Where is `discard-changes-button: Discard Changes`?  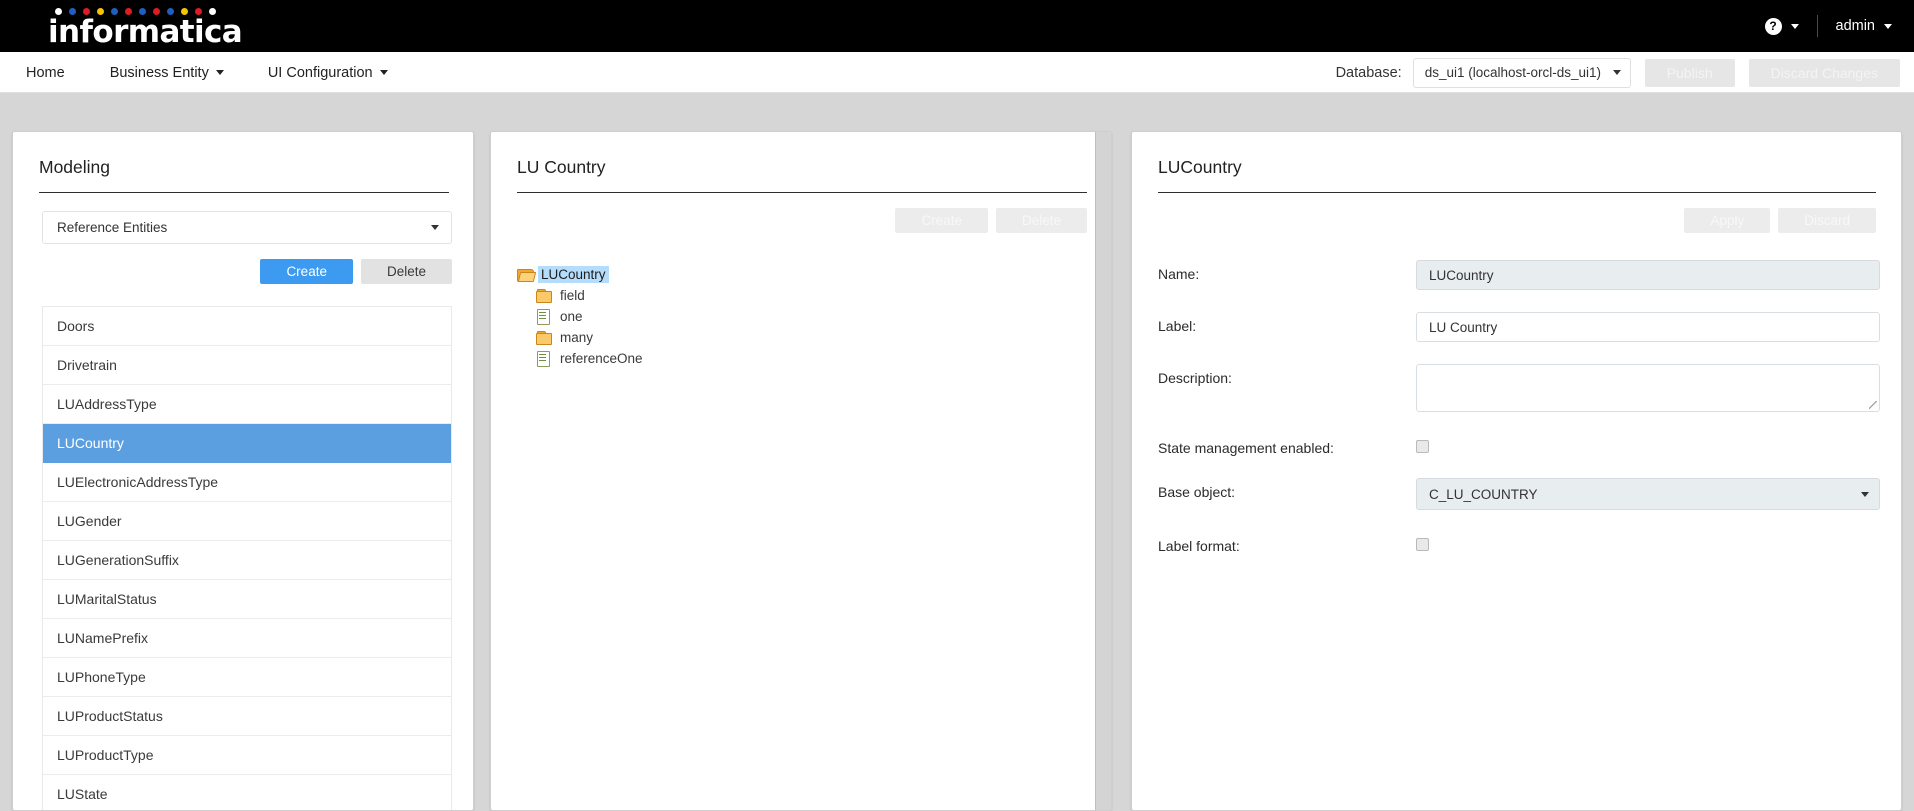
discard-changes-button: Discard Changes is located at coordinates (1824, 72).